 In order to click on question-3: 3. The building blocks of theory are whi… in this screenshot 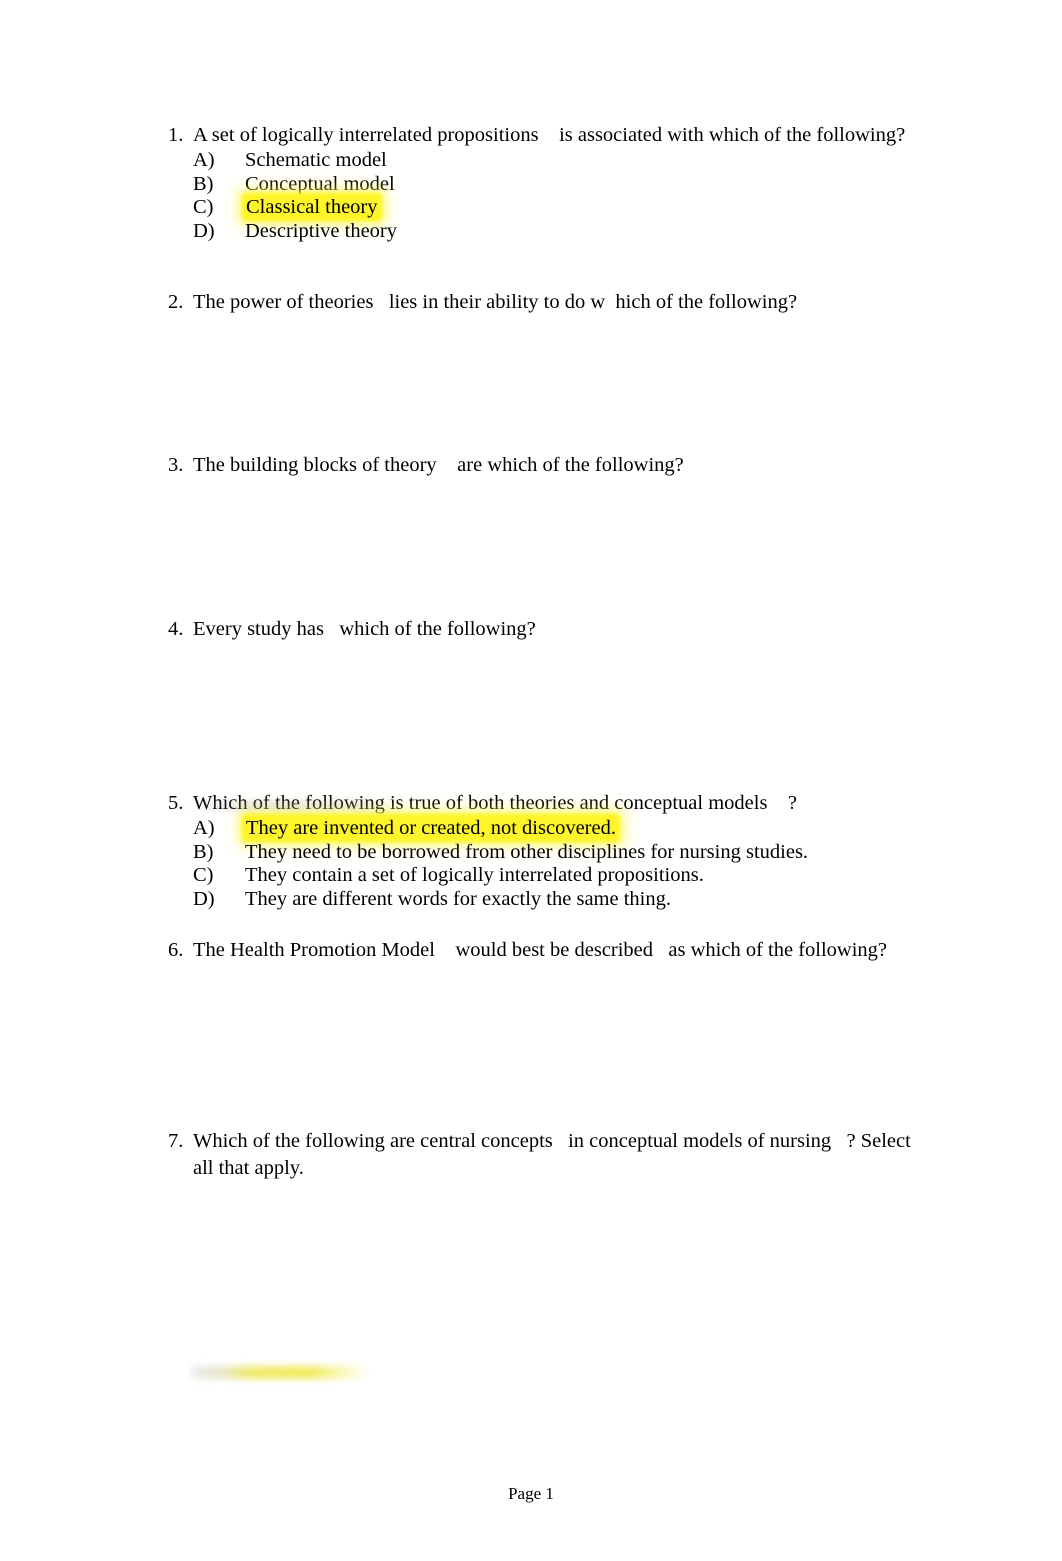, I will do `click(548, 465)`.